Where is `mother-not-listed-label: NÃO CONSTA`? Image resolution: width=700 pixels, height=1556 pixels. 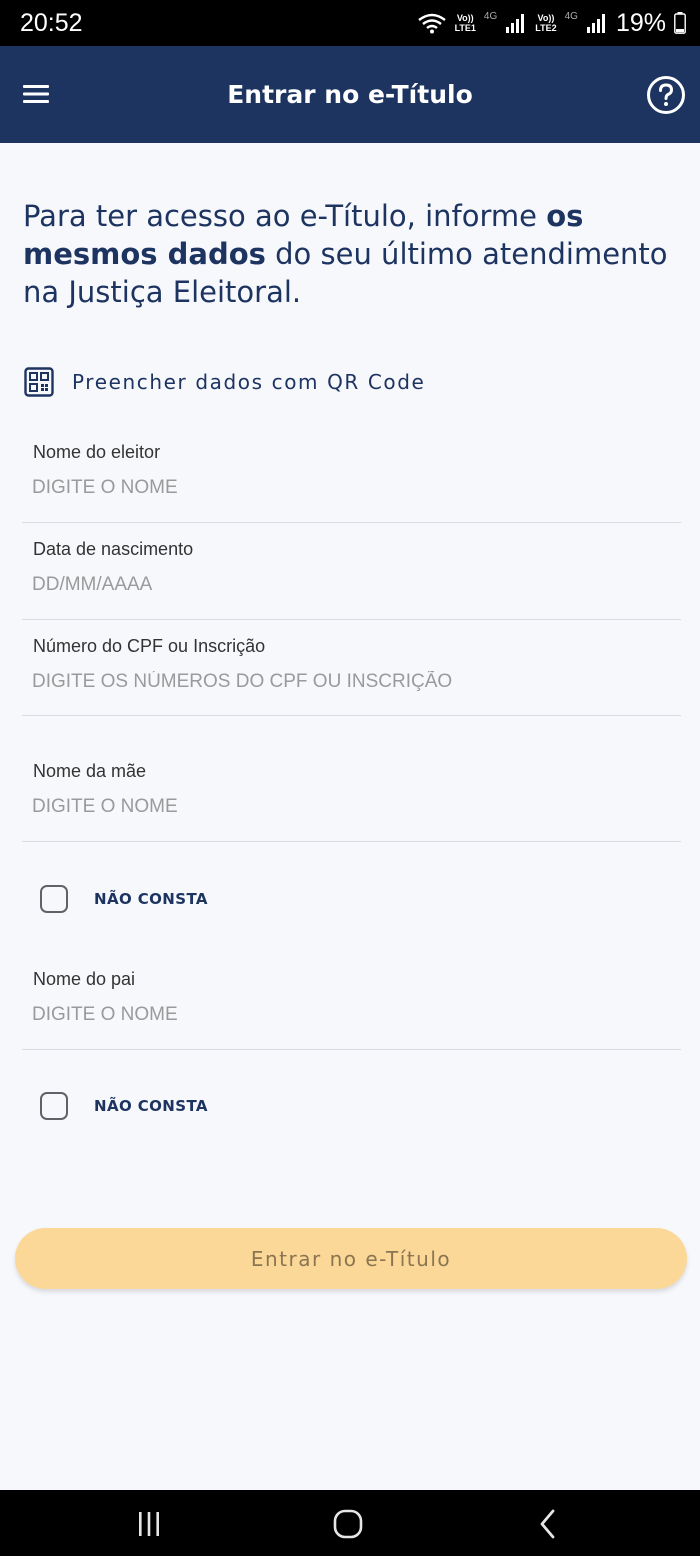
mother-not-listed-label: NÃO CONSTA is located at coordinates (151, 899).